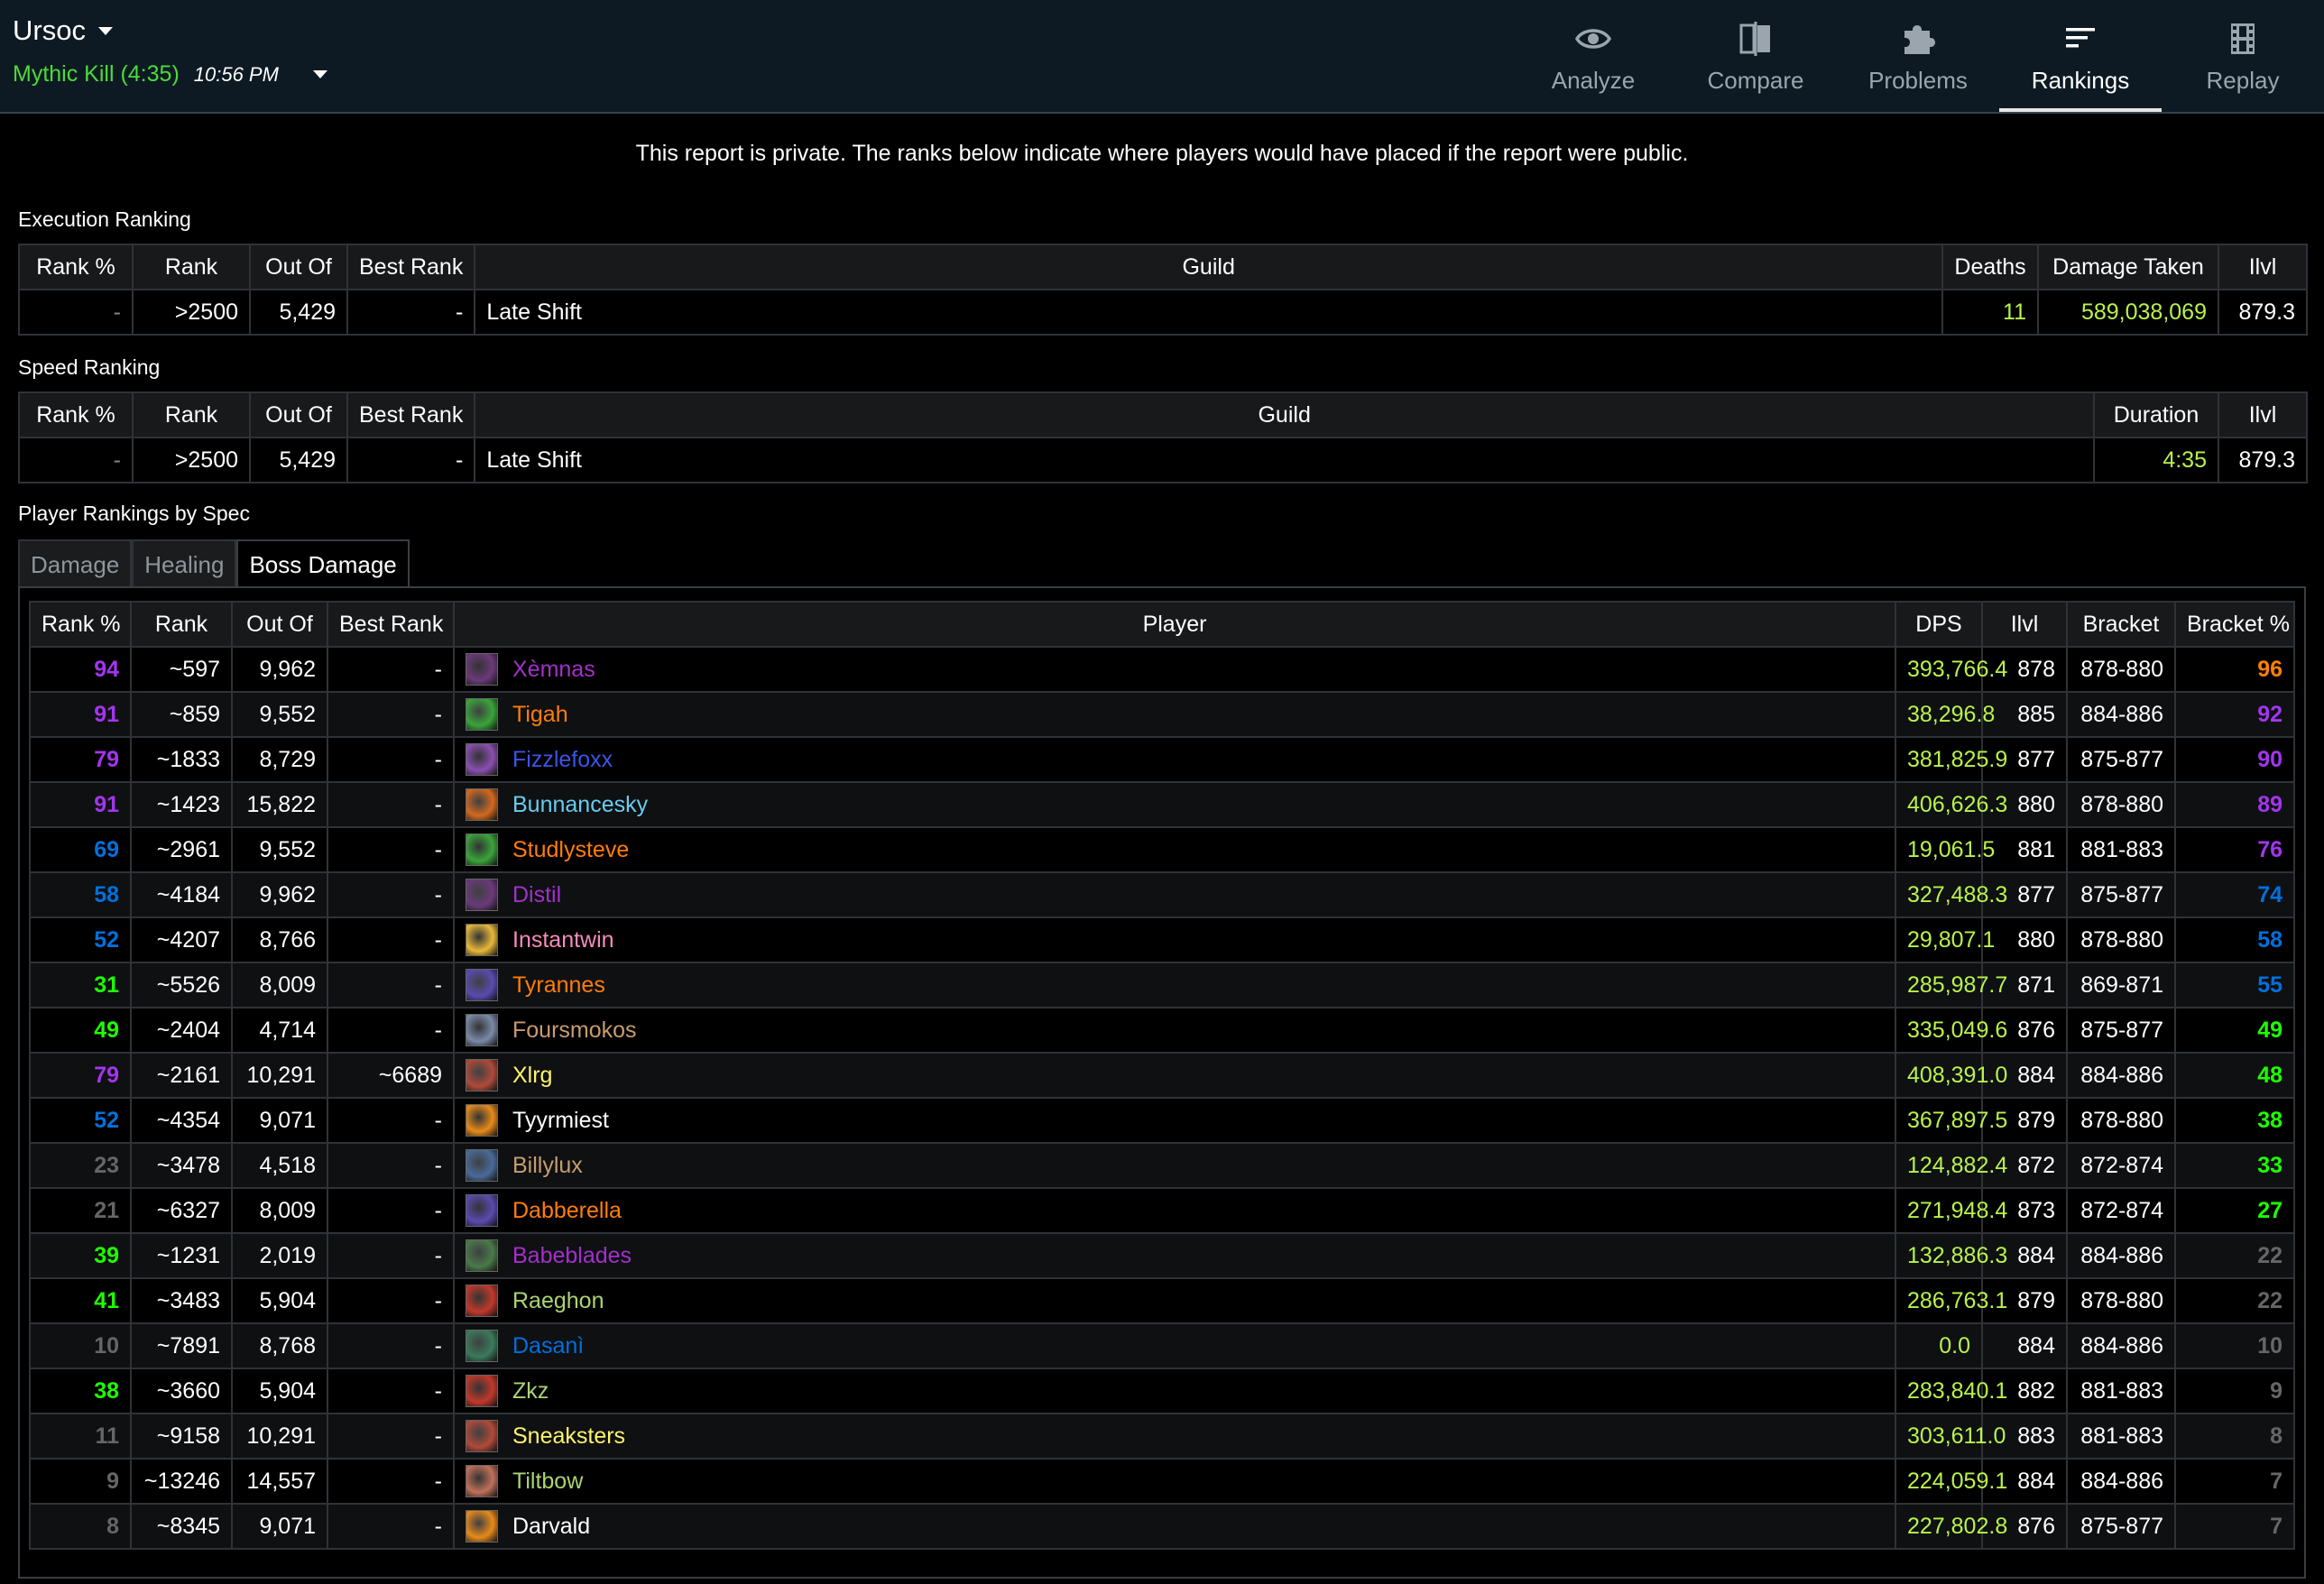  Describe the element at coordinates (80, 939) in the screenshot. I see `rank-pct-cell: 52` at that location.